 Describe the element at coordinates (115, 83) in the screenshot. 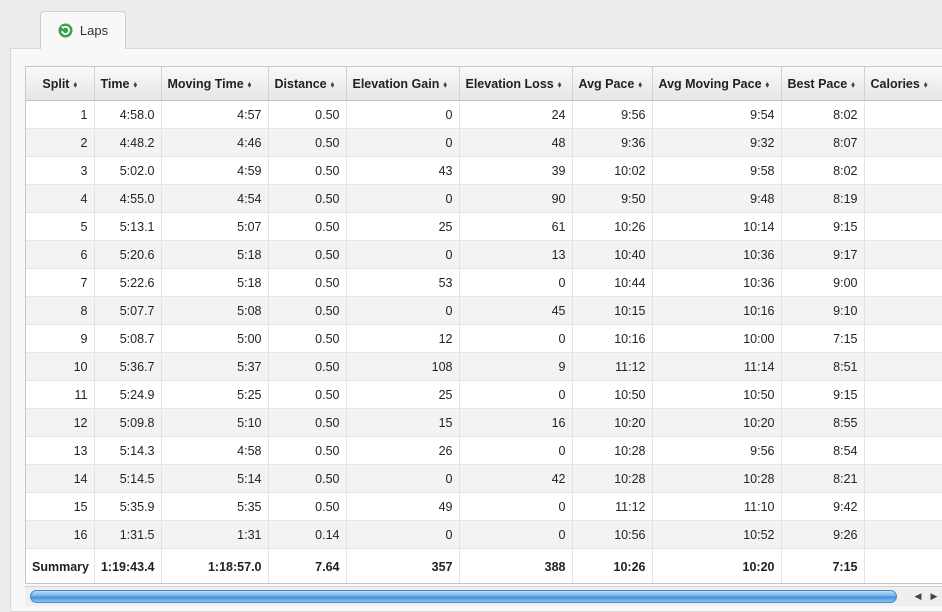

I see `column-header-label: Time` at that location.